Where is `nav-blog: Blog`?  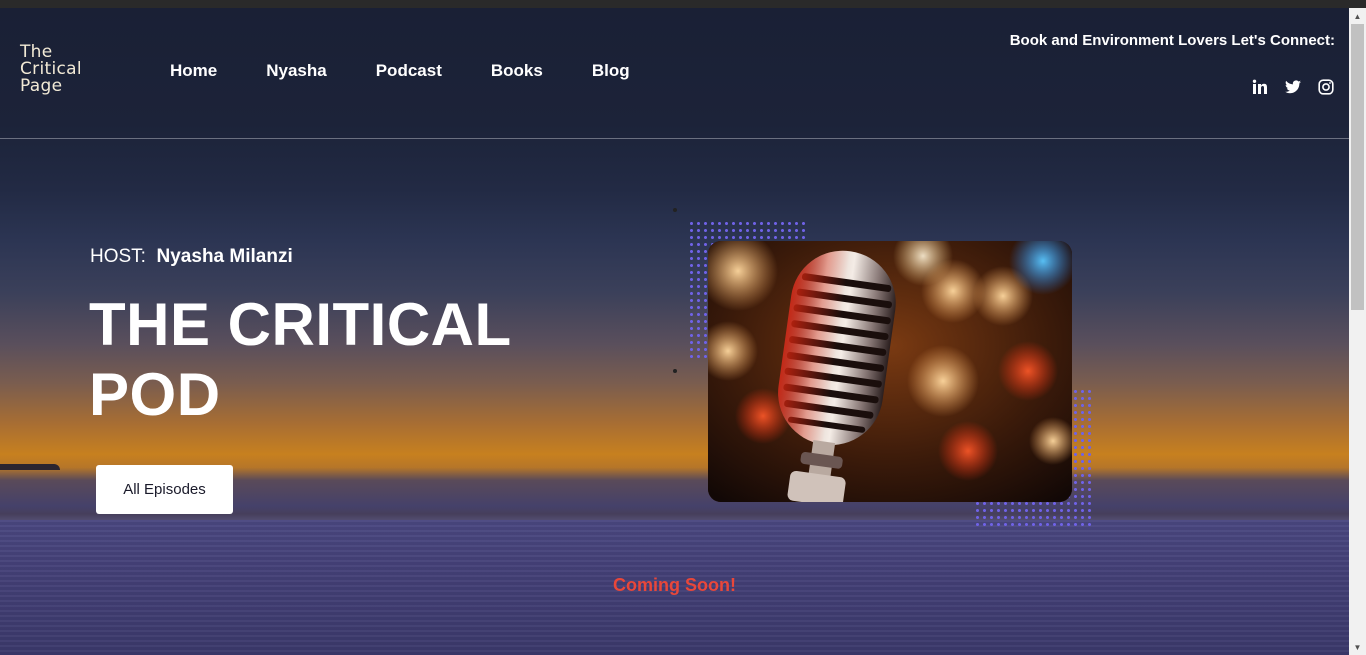
nav-blog: Blog is located at coordinates (611, 71).